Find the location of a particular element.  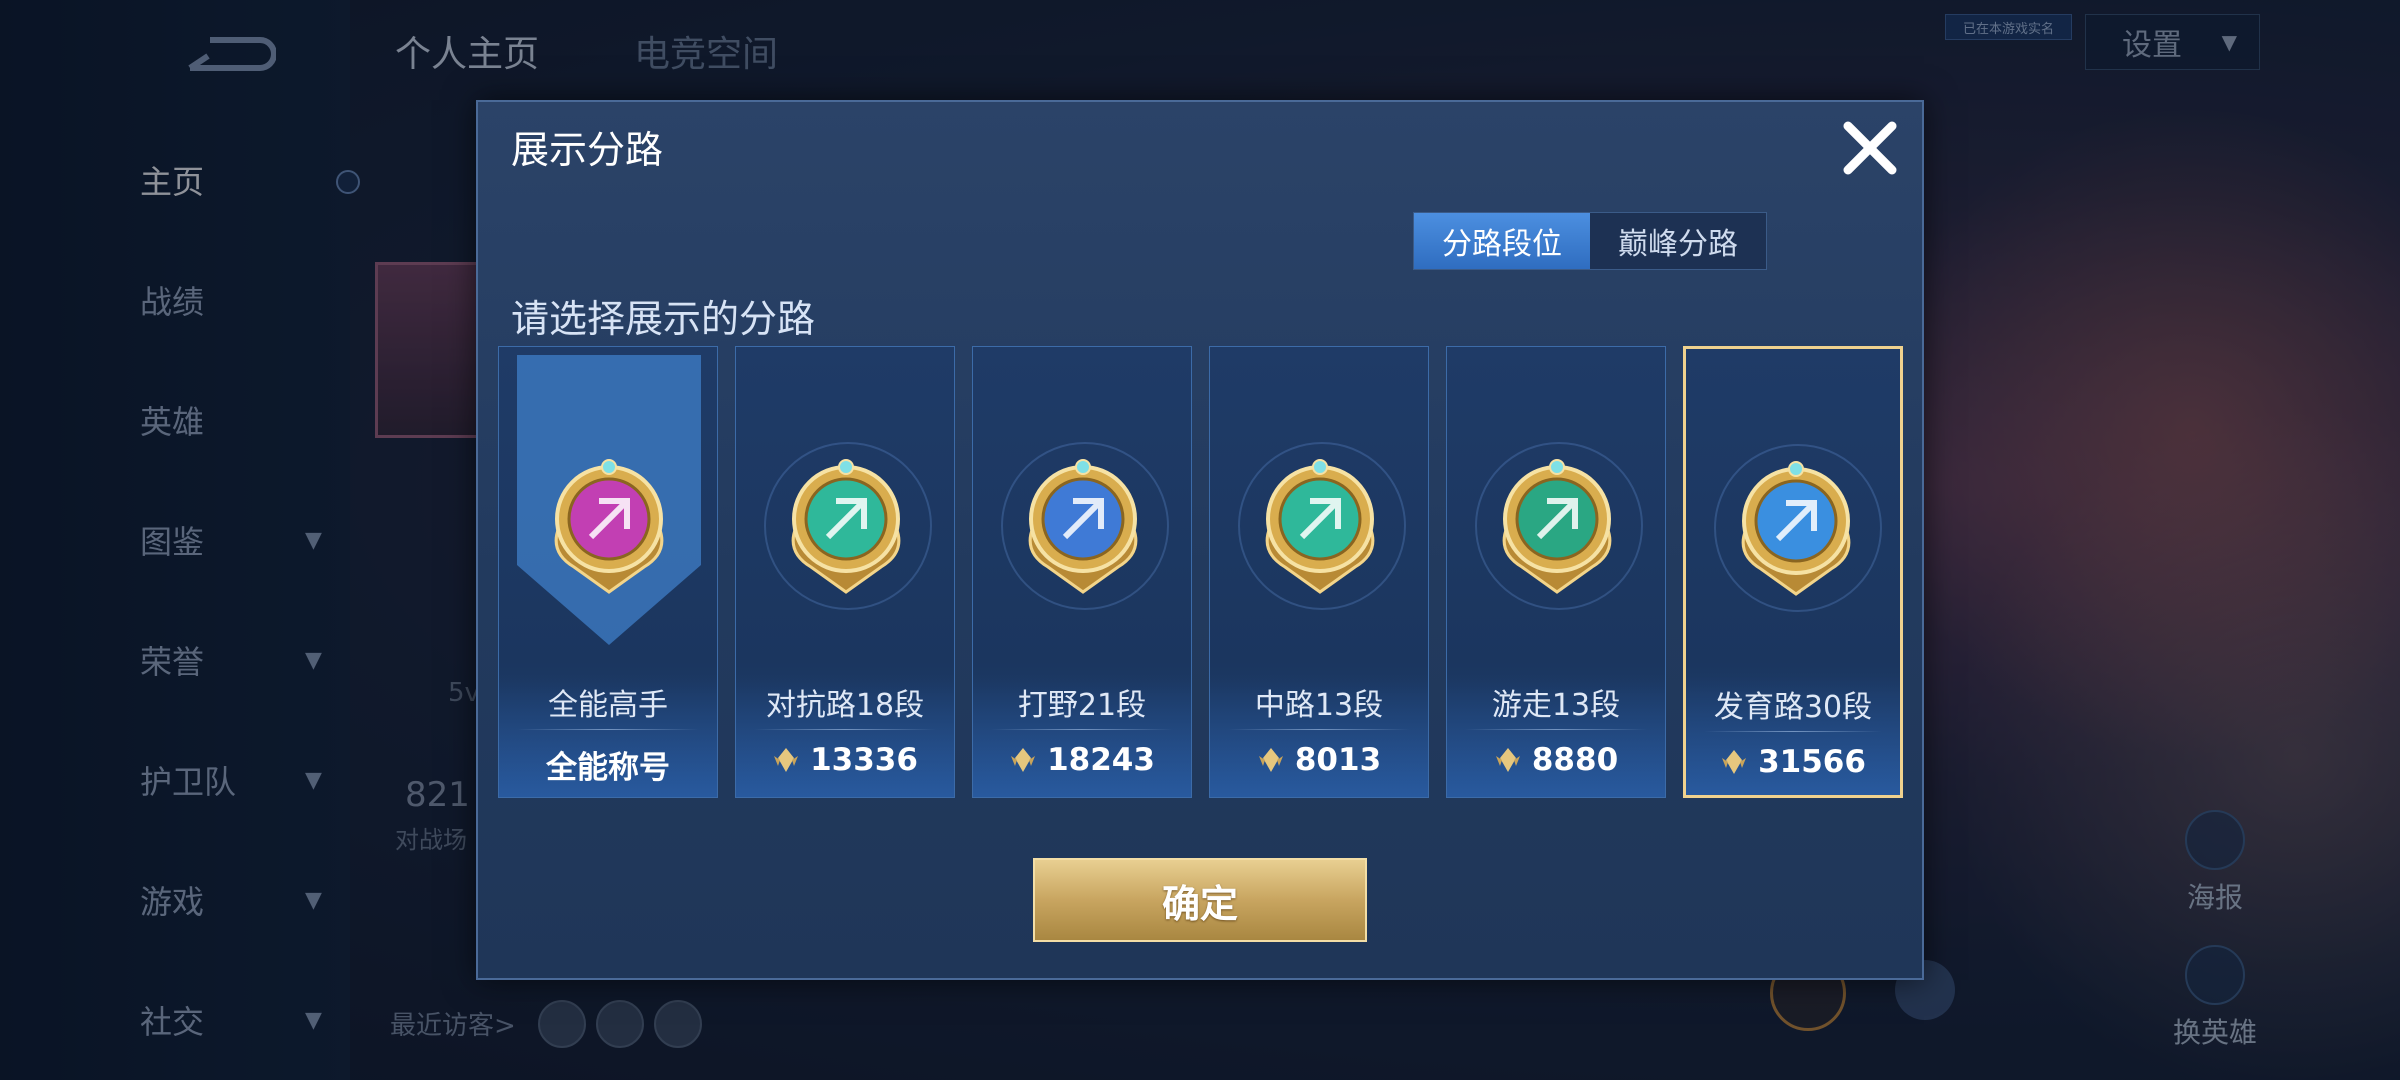

lane-name: 对抗路18段 is located at coordinates (845, 705).